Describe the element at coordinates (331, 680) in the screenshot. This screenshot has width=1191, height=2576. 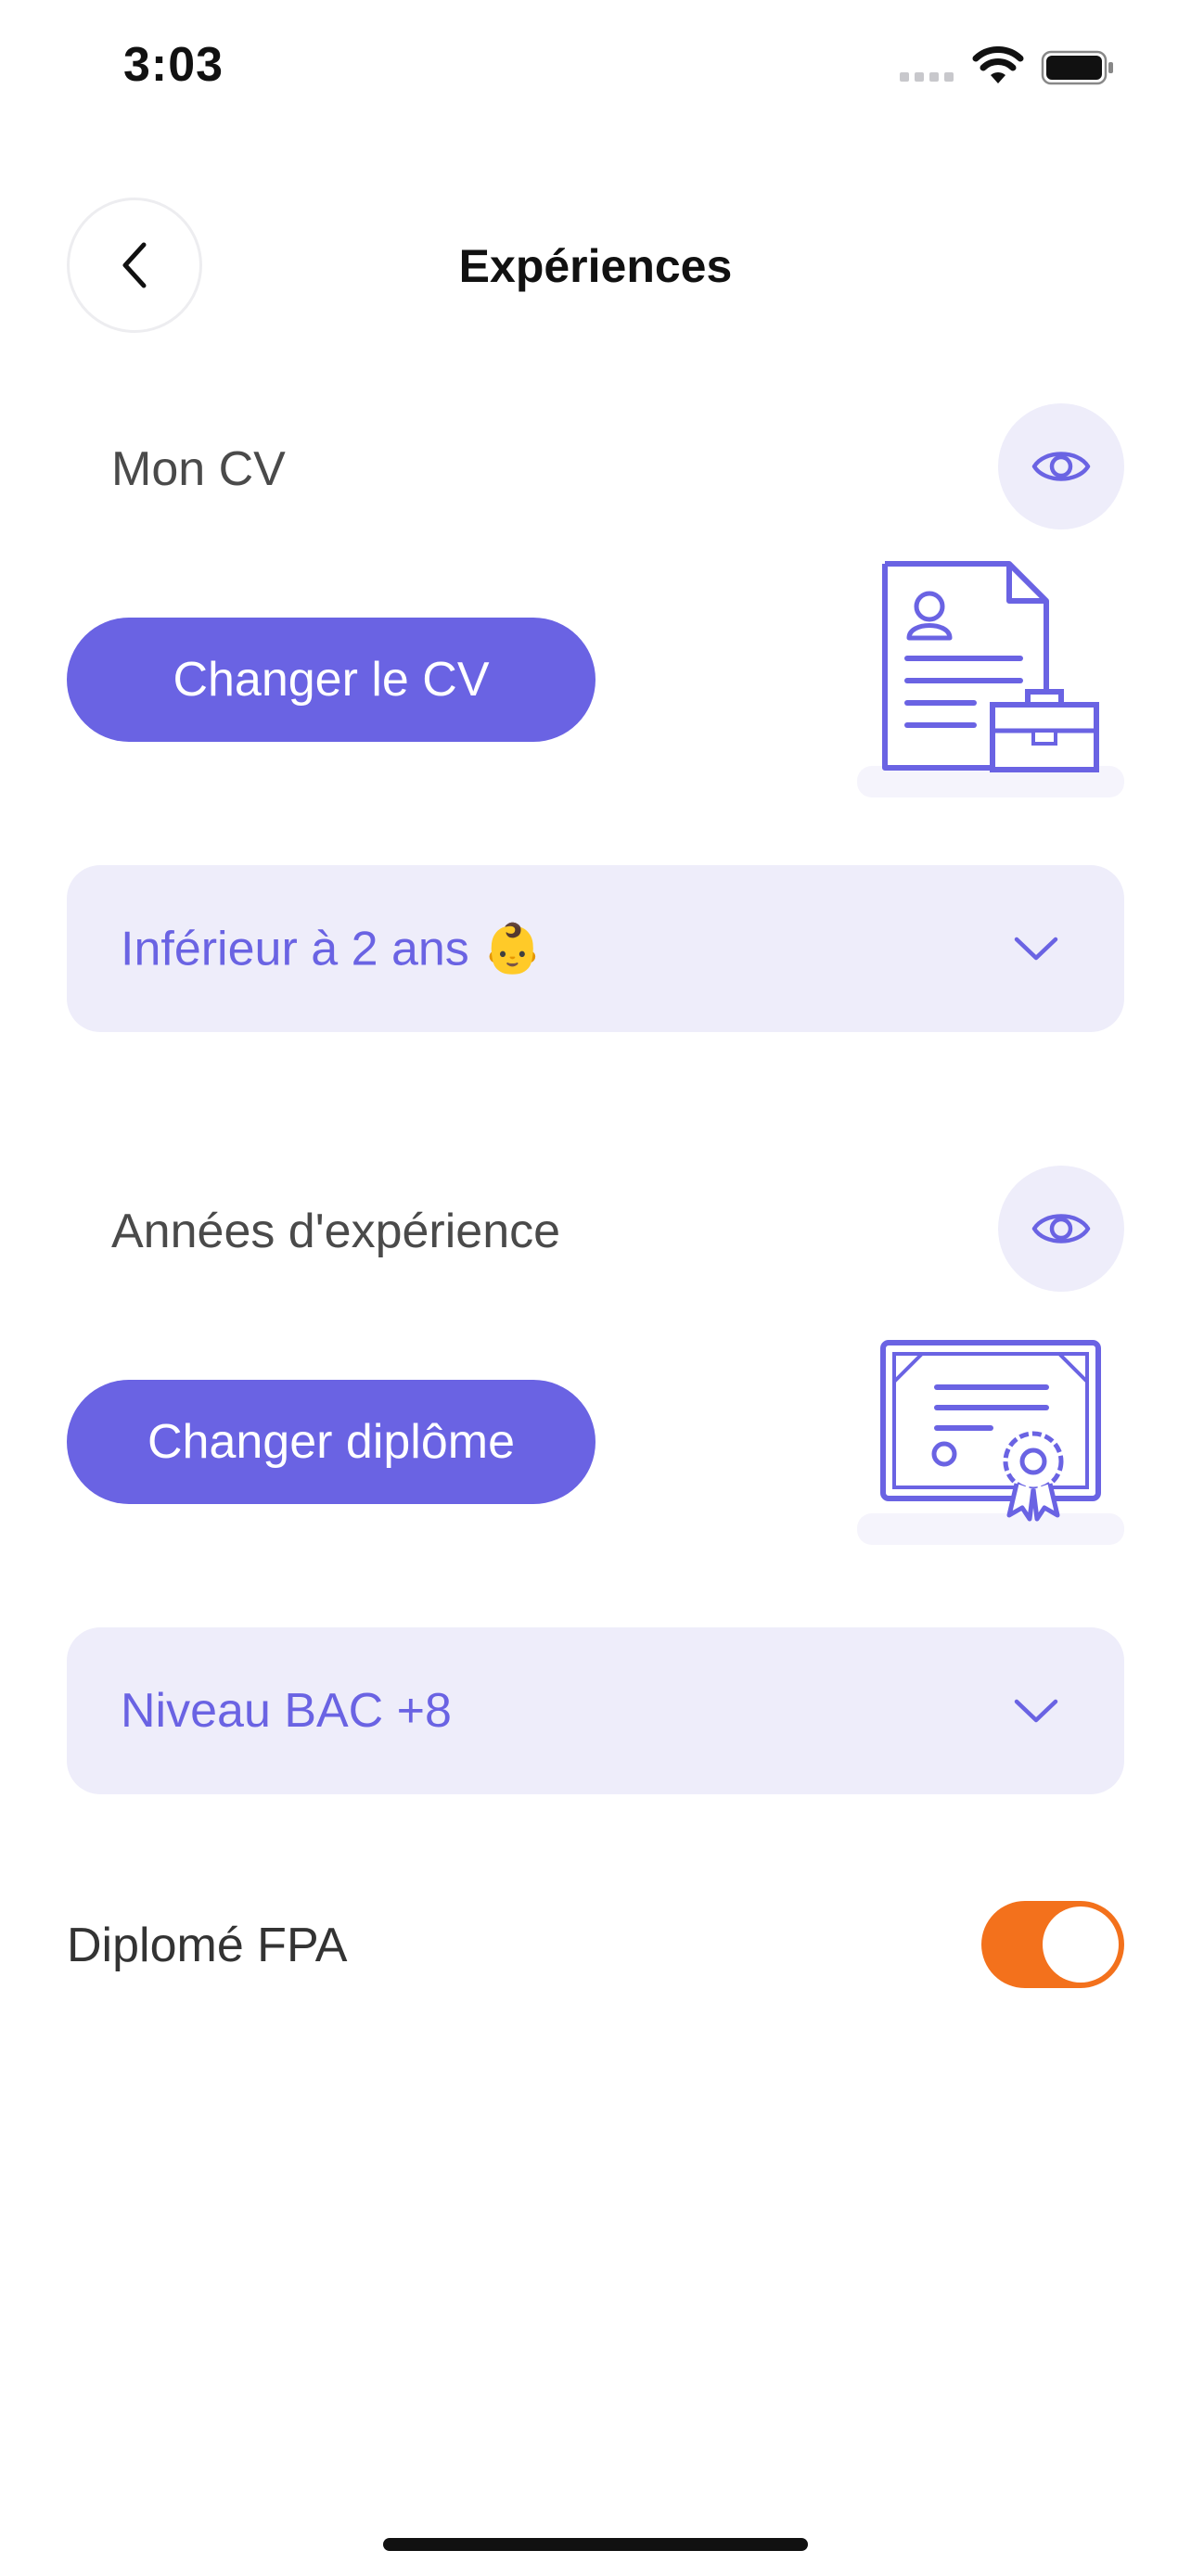
I see `change-cv-button: Changer le CV` at that location.